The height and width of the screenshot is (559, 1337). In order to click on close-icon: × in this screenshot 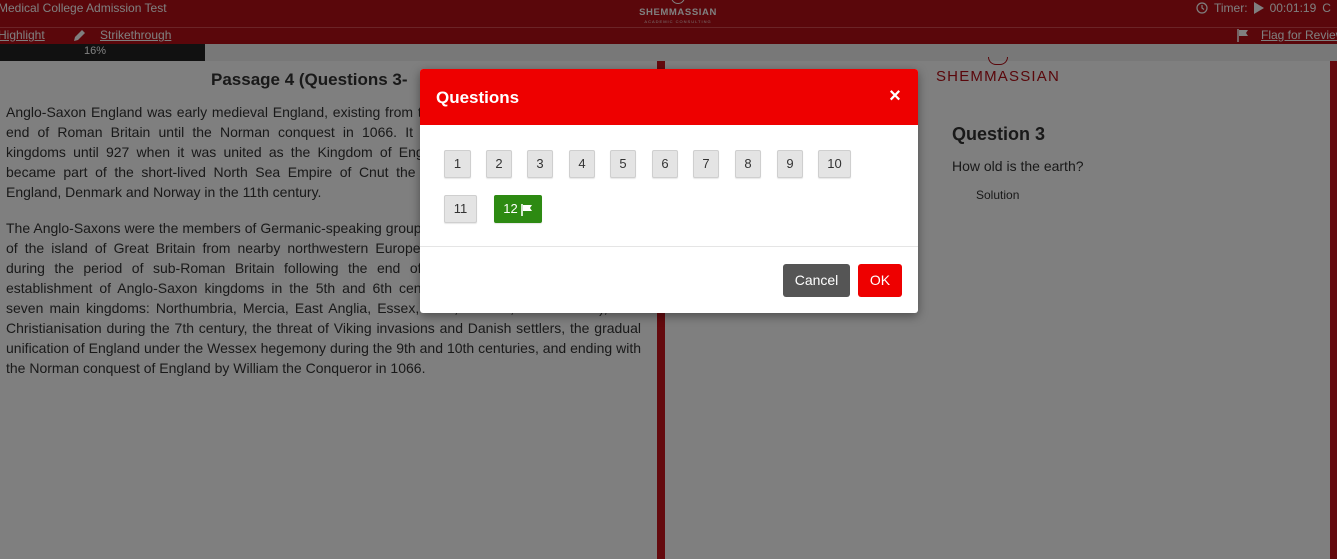, I will do `click(895, 96)`.